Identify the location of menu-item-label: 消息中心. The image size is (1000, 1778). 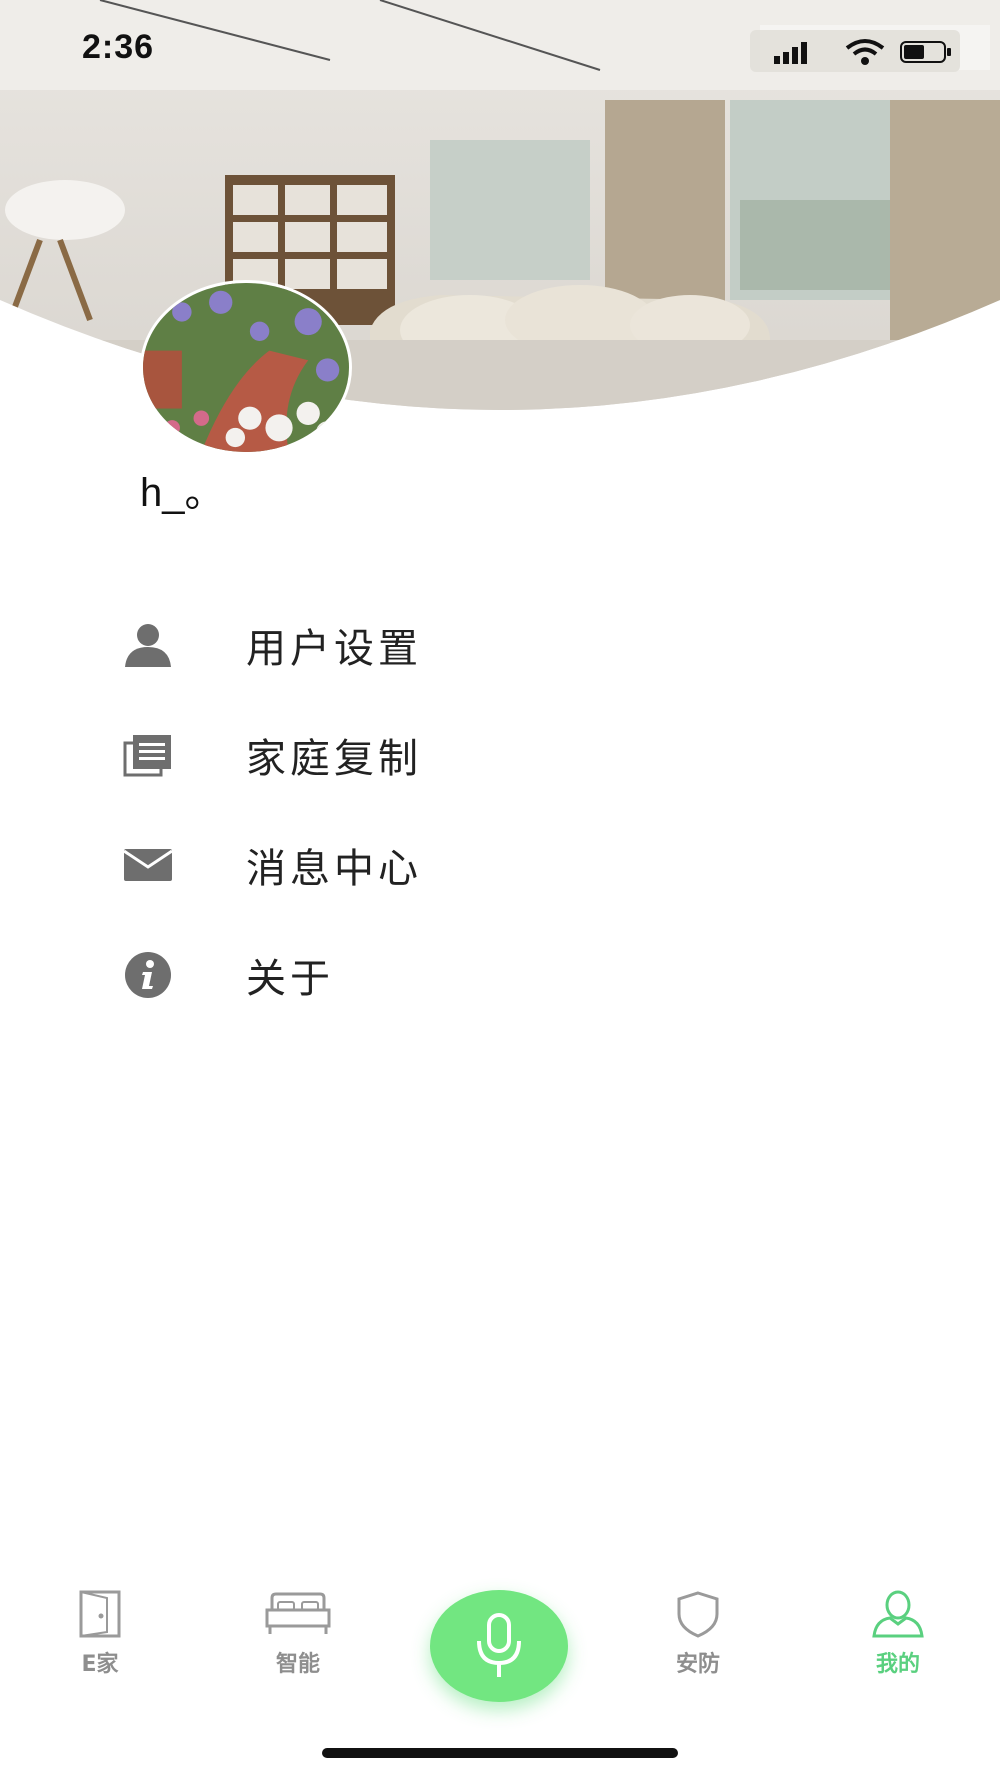
(334, 869).